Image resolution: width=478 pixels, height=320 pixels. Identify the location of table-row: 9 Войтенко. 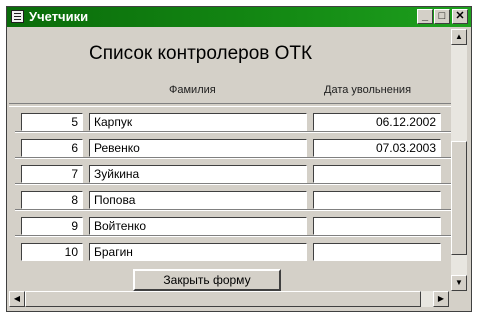
(233, 226).